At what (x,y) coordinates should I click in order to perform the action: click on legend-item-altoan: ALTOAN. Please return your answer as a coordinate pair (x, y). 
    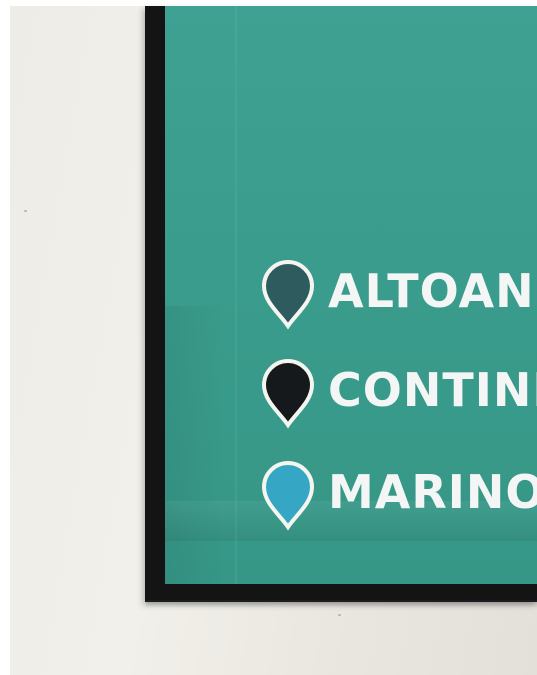
    Looking at the image, I should click on (398, 295).